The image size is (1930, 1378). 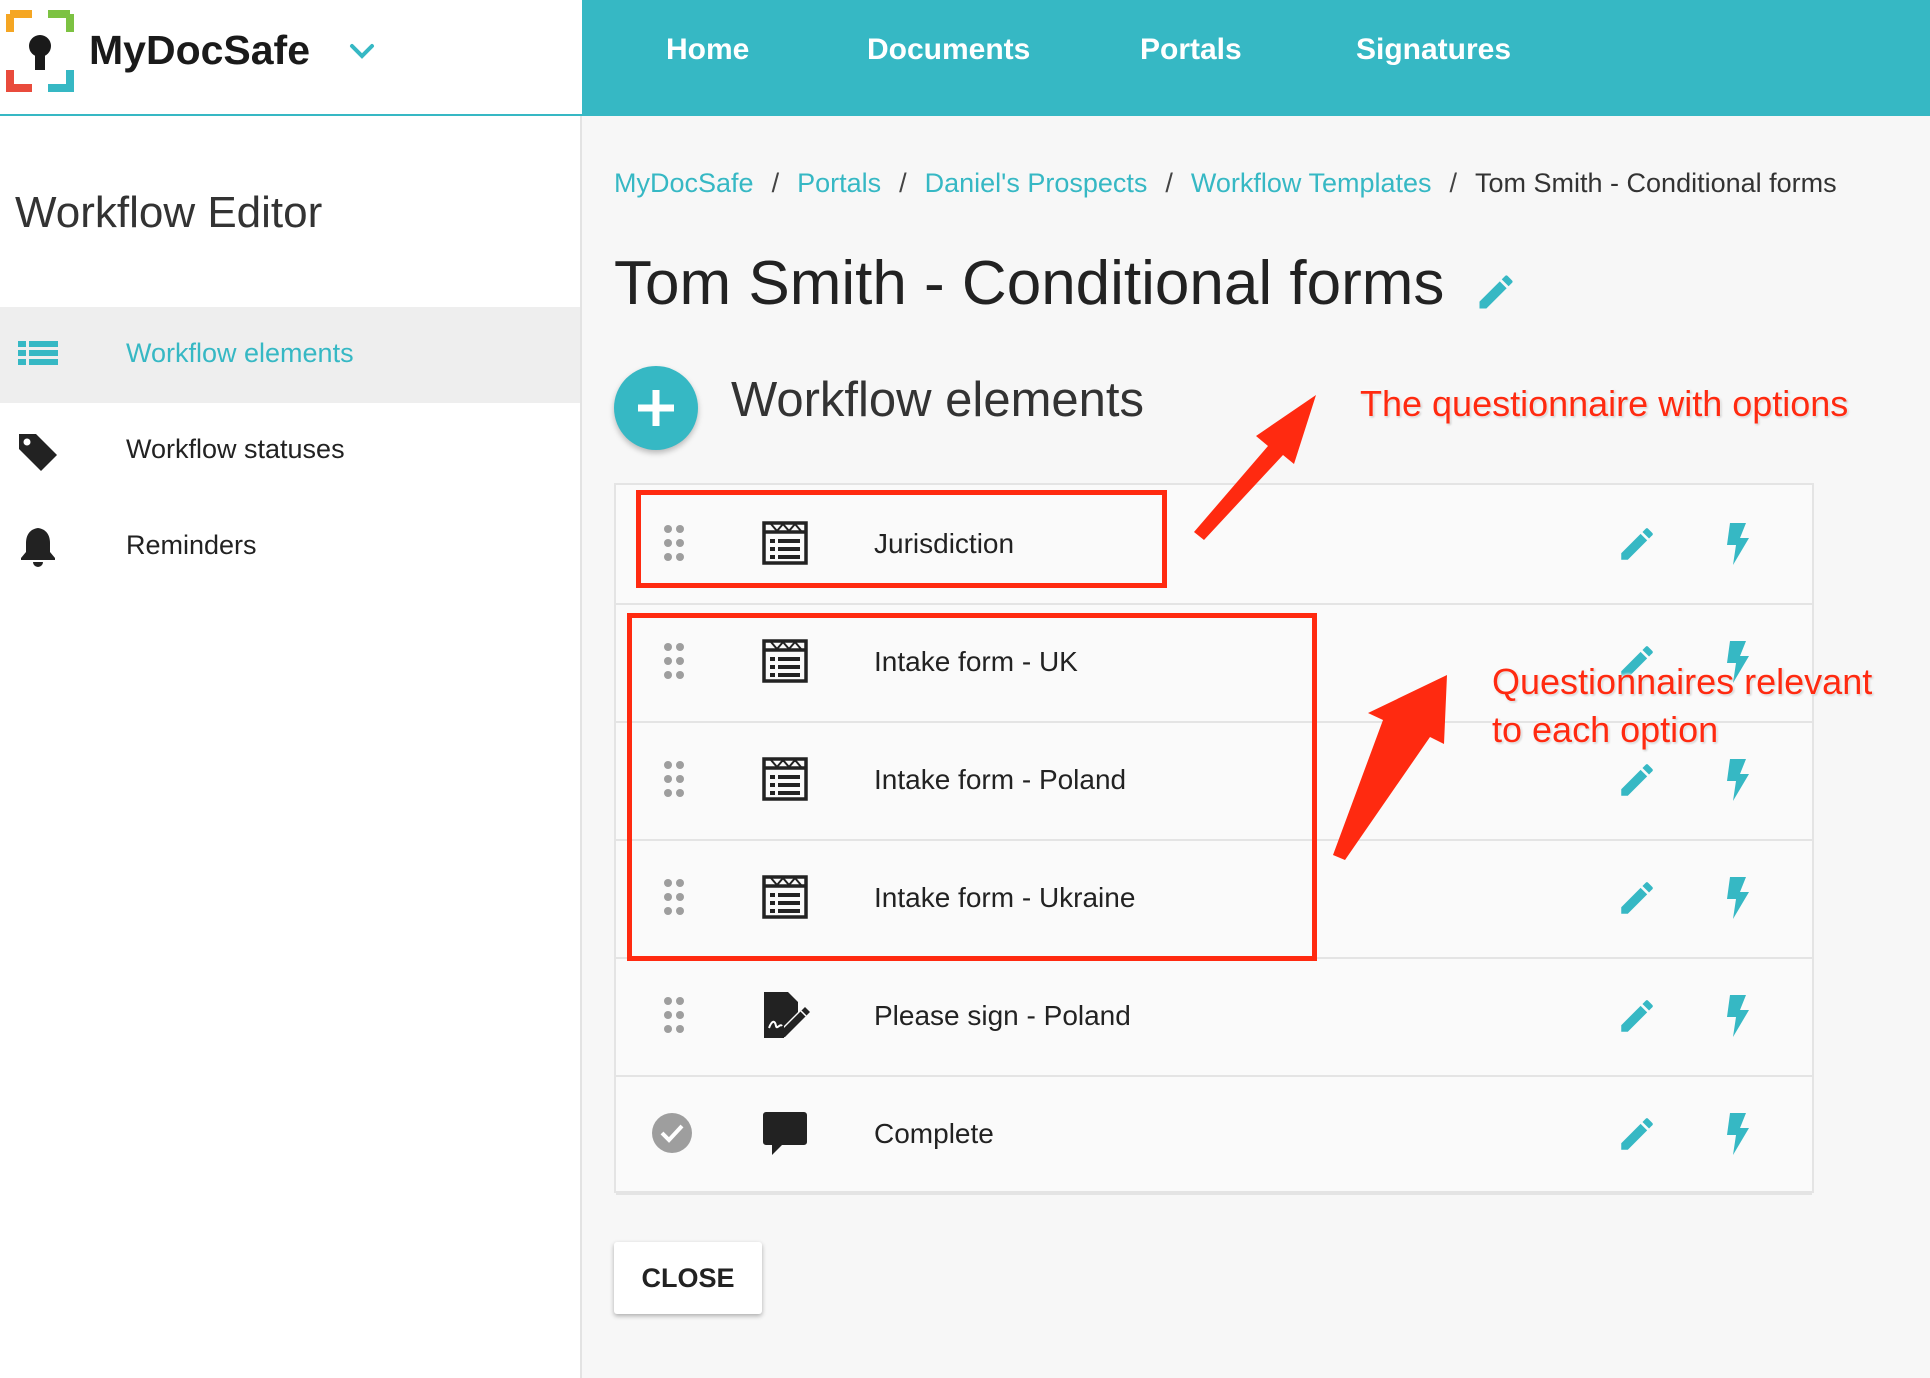 What do you see at coordinates (839, 183) in the screenshot?
I see `breadcrumb-portals: Portals` at bounding box center [839, 183].